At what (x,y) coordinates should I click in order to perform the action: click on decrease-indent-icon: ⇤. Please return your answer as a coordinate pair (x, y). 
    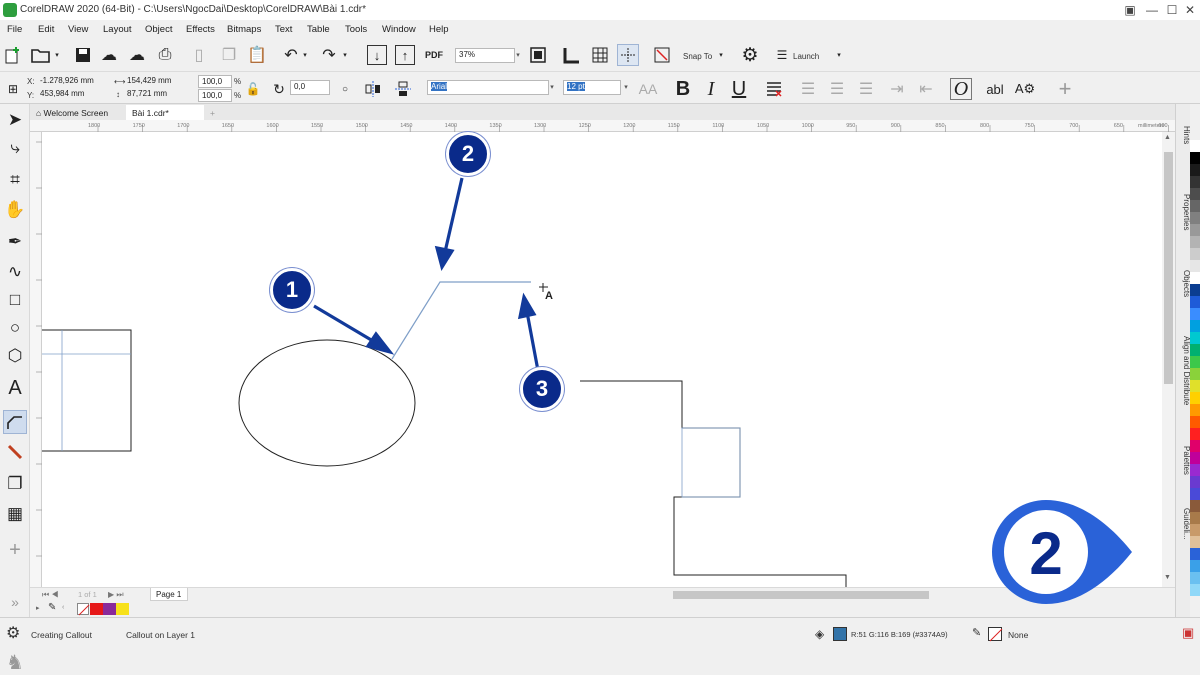
    Looking at the image, I should click on (926, 89).